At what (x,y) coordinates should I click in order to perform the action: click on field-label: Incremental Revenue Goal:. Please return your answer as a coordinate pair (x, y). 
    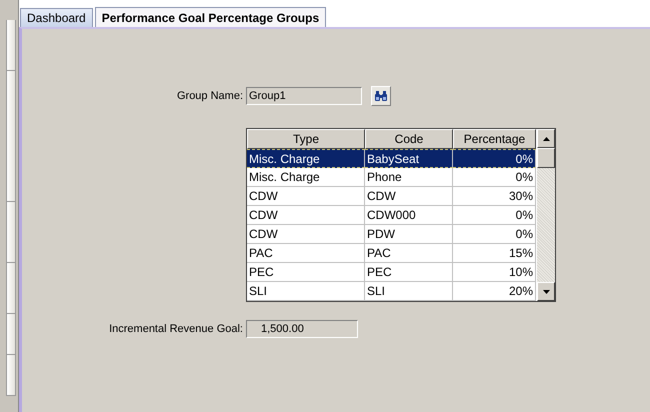
    Looking at the image, I should click on (176, 329).